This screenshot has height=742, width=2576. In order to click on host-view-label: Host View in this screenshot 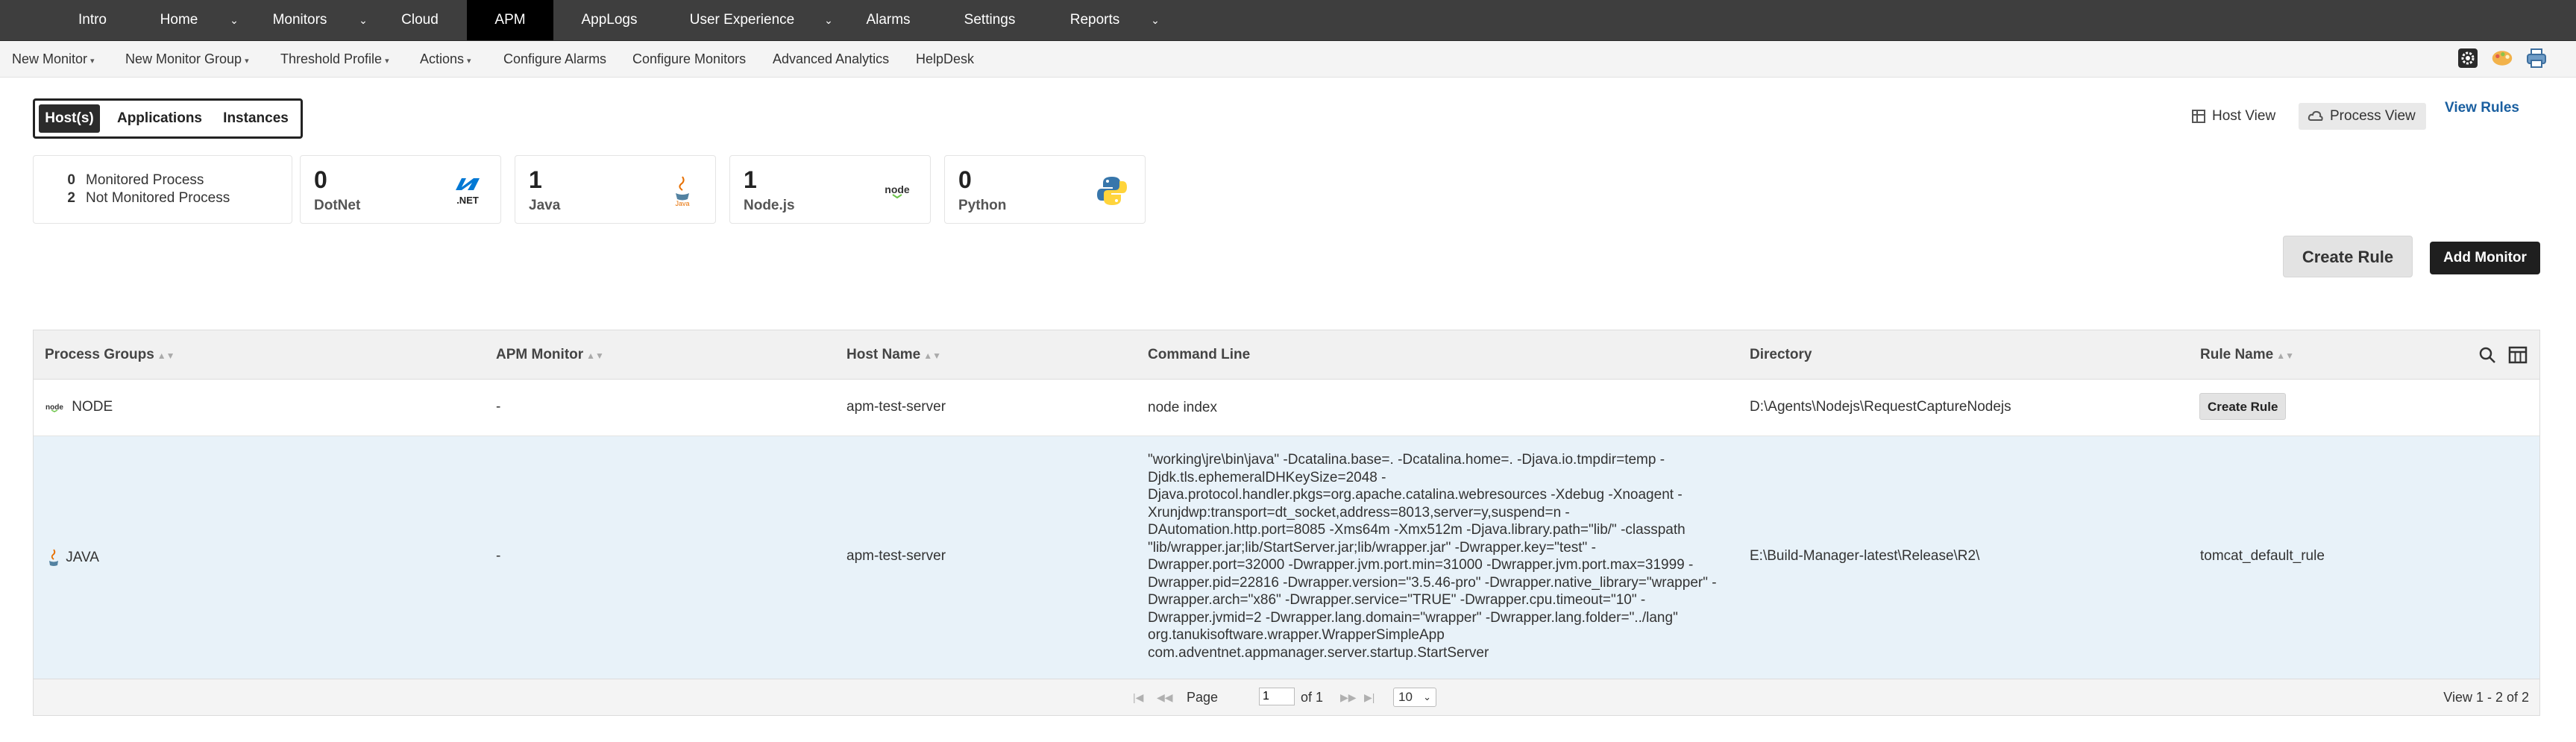, I will do `click(2244, 116)`.